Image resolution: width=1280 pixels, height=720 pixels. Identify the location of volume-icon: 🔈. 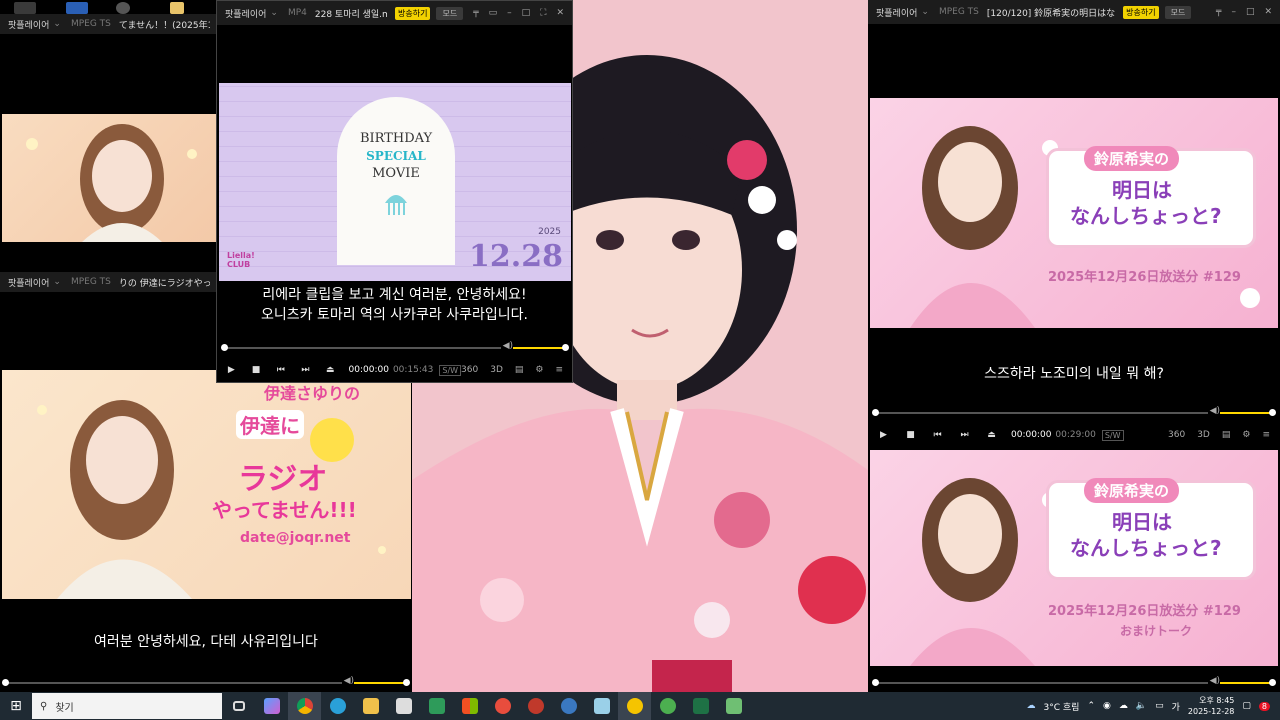
(1141, 706).